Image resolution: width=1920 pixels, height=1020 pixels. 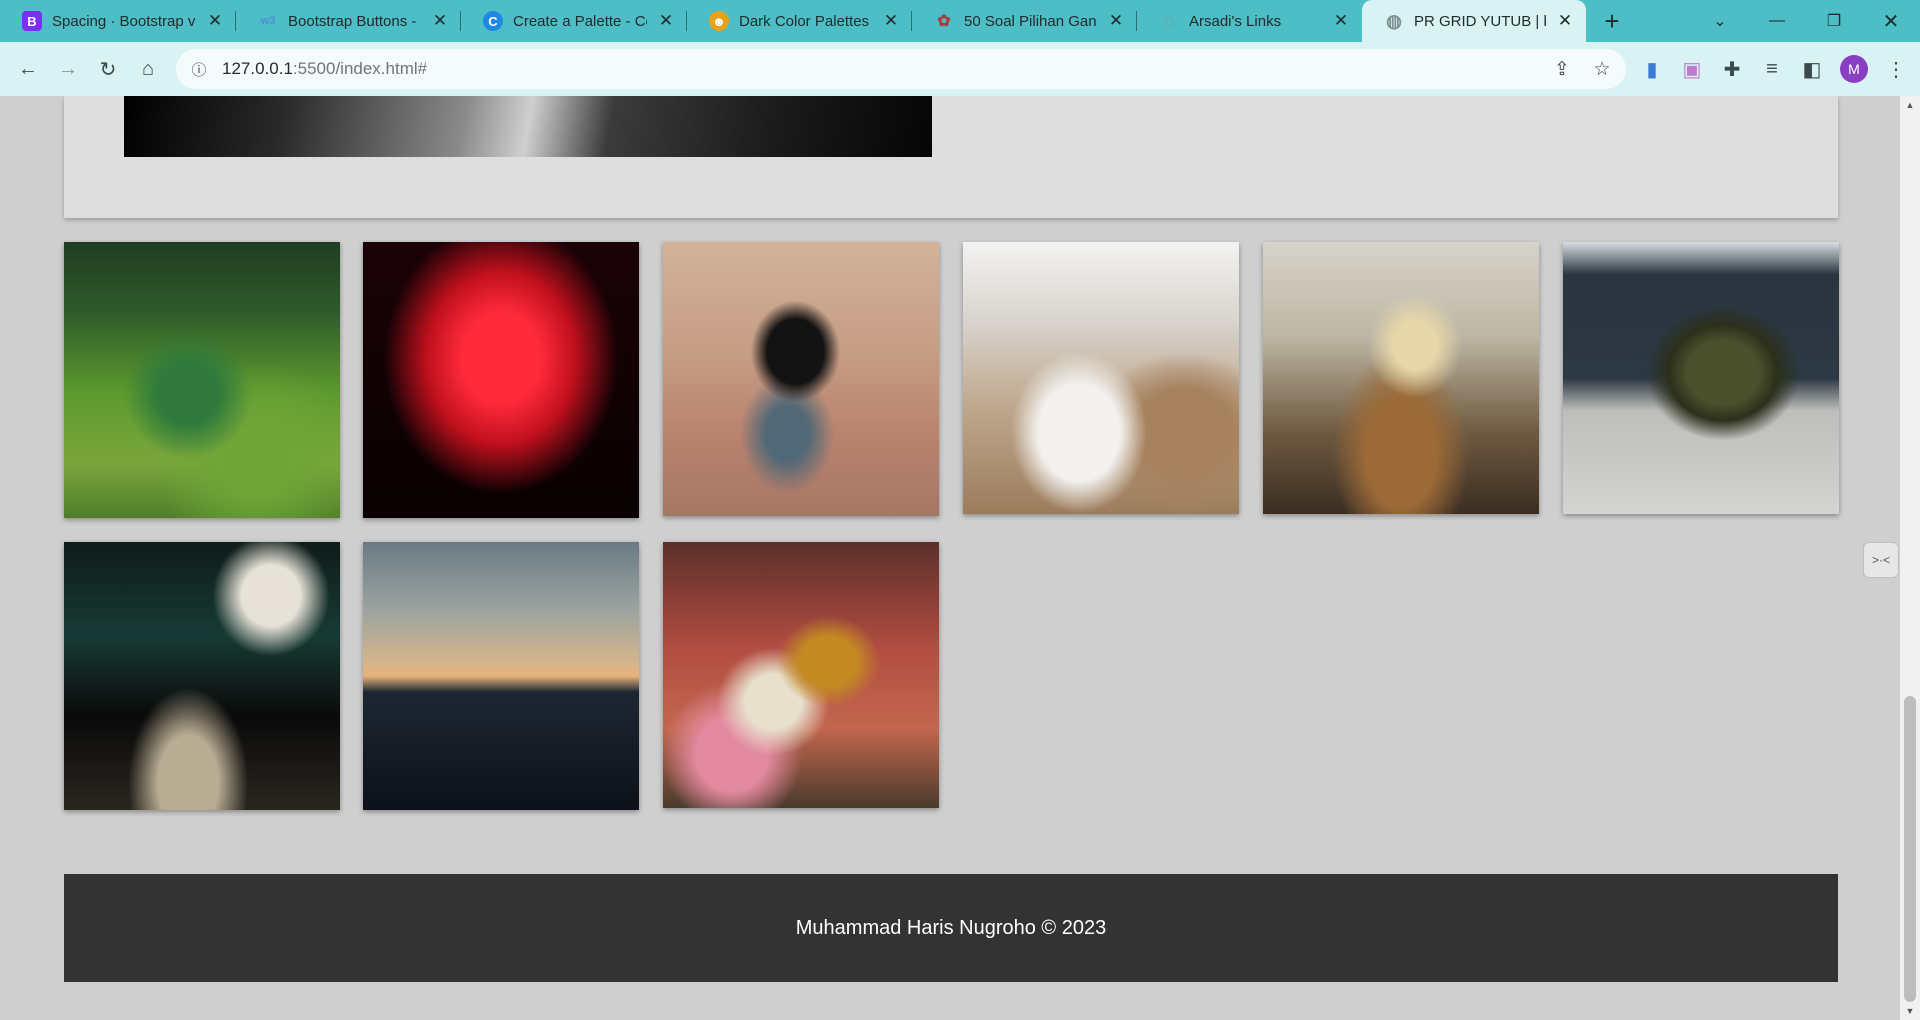 What do you see at coordinates (1030, 21) in the screenshot?
I see `tab-title: 50 Soal Pilihan Gand` at bounding box center [1030, 21].